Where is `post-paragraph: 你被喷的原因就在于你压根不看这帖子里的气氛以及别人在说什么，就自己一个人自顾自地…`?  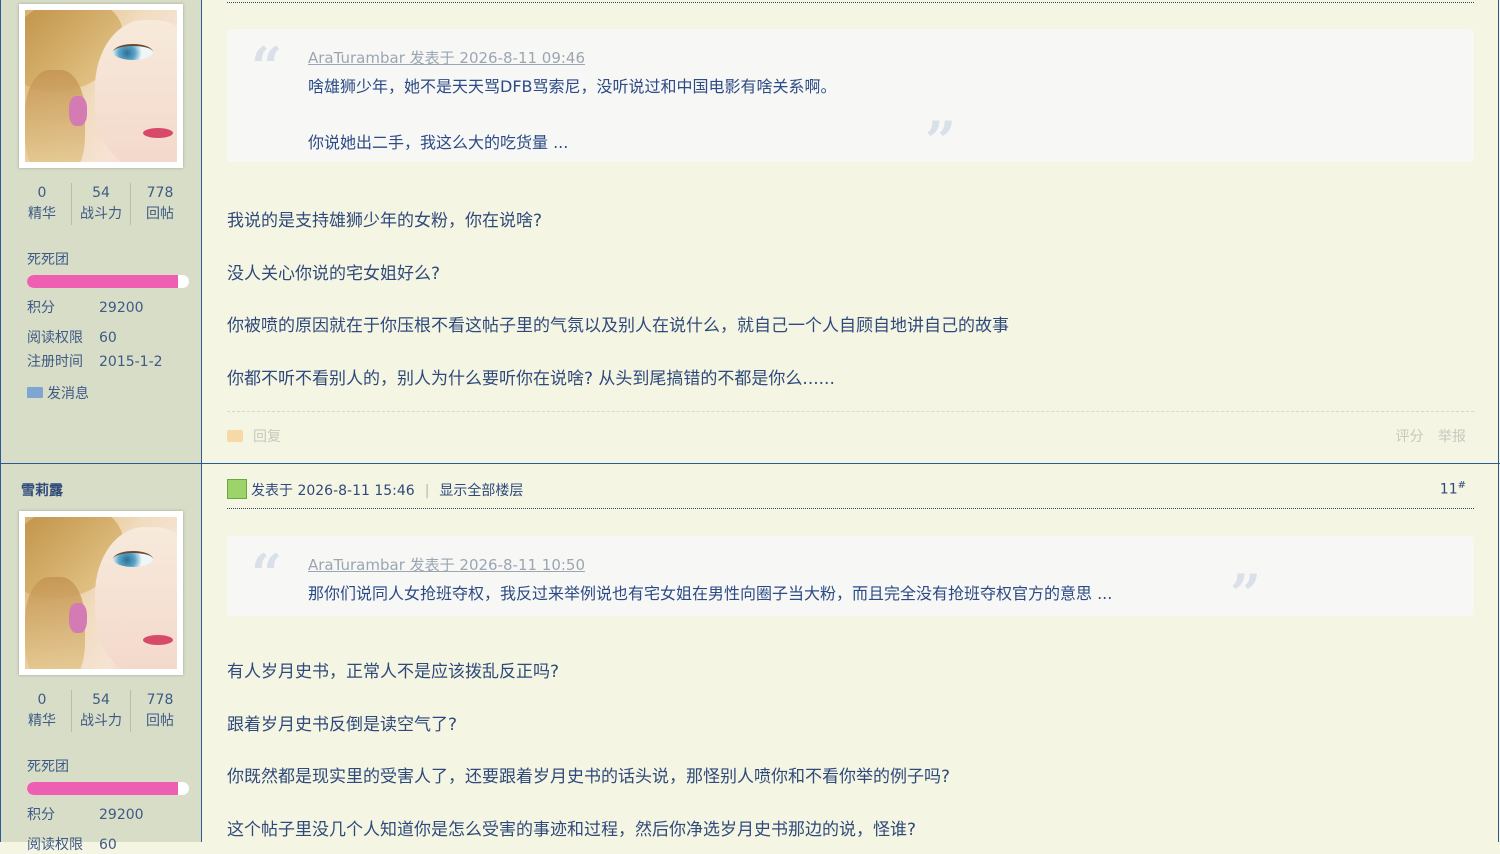
post-paragraph: 你被喷的原因就在于你压根不看这帖子里的气氛以及别人在说什么，就自己一个人自顾自地… is located at coordinates (618, 326).